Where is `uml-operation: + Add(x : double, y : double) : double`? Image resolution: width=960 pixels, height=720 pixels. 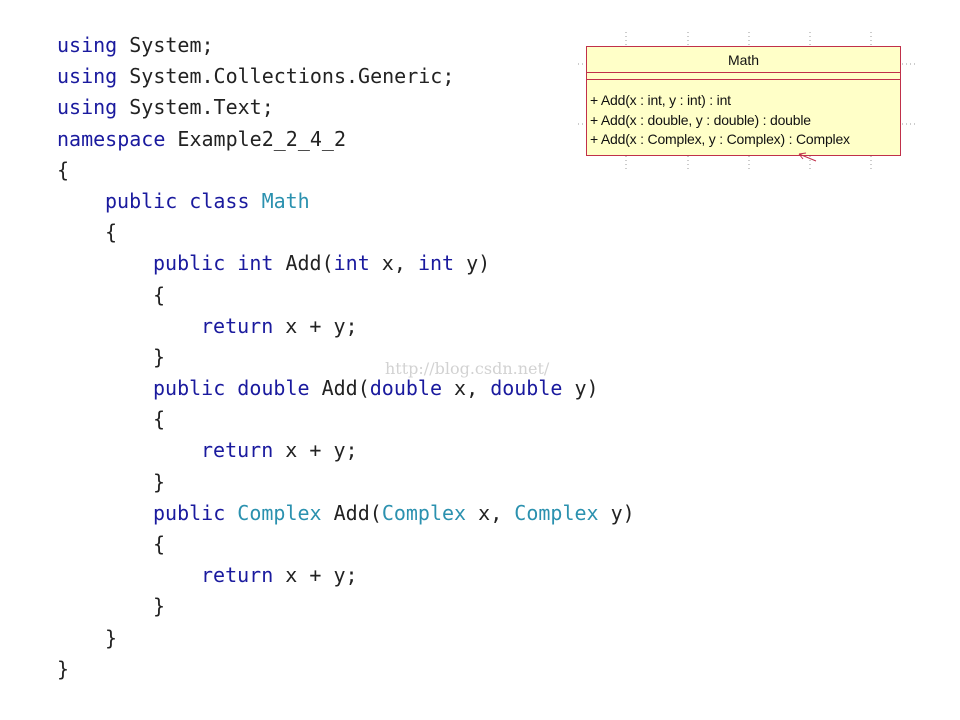 uml-operation: + Add(x : double, y : double) : double is located at coordinates (700, 119).